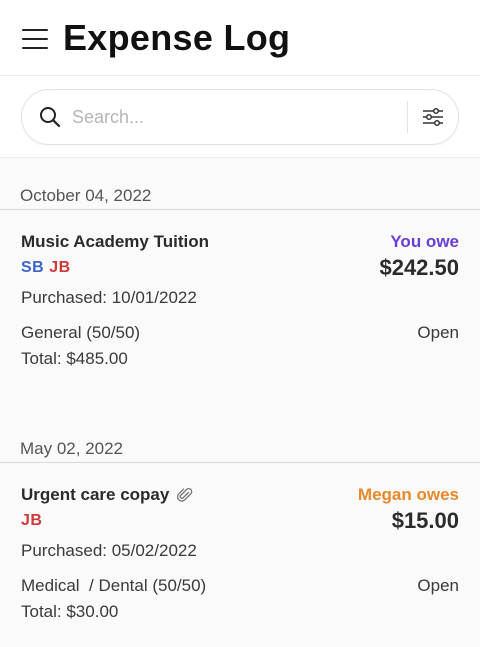  I want to click on search-bar-container, so click(240, 117).